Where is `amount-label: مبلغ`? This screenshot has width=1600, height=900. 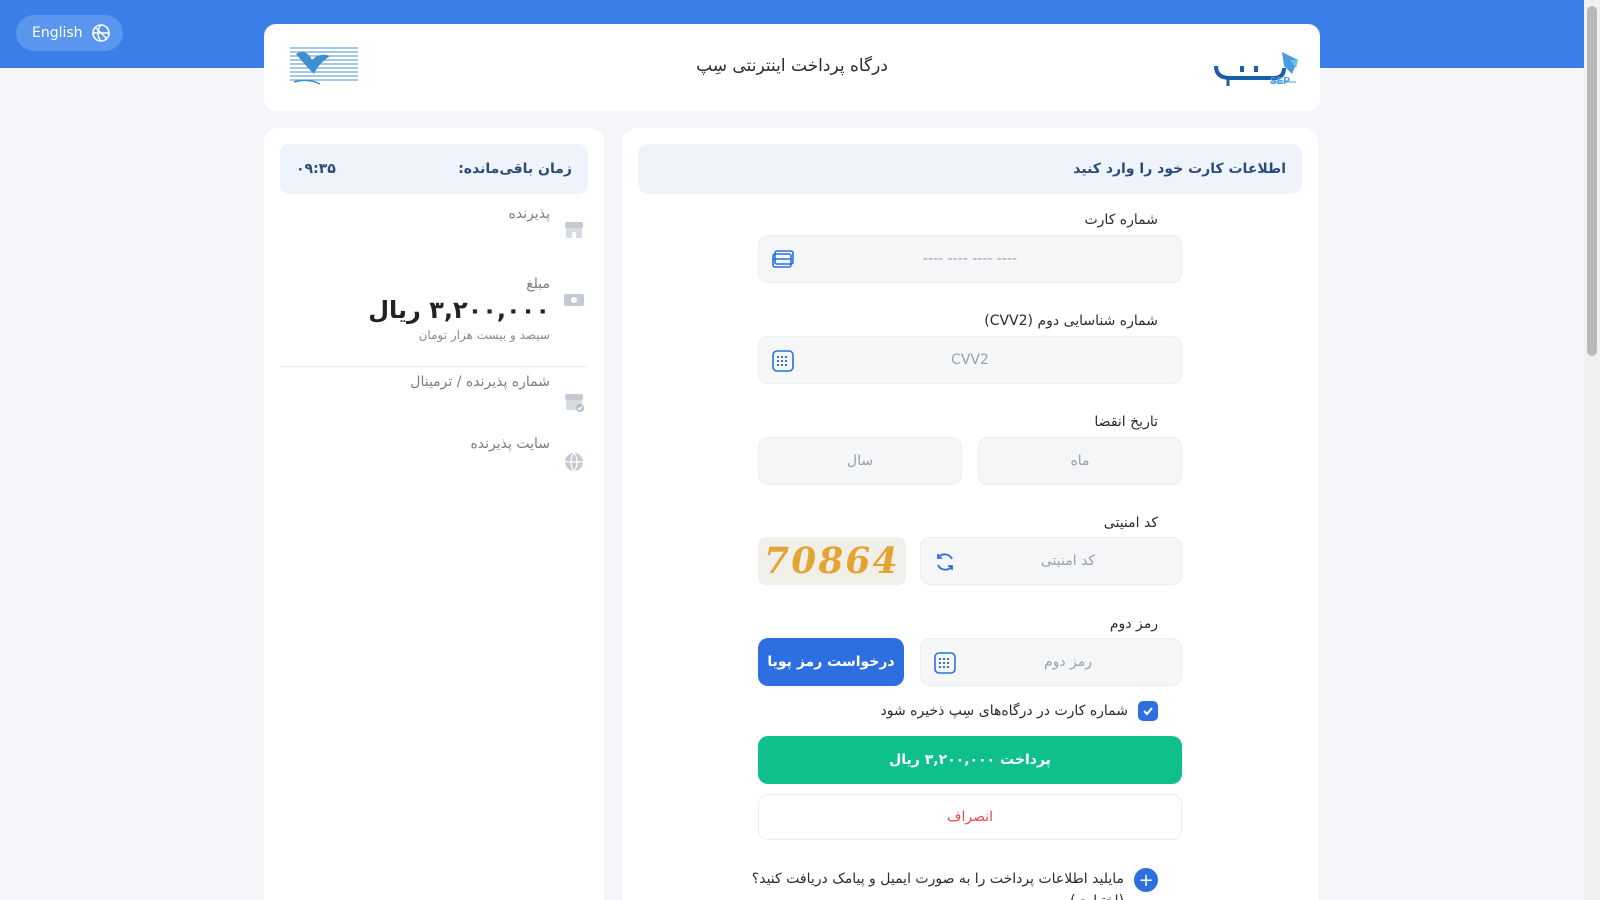 amount-label: مبلغ is located at coordinates (538, 284).